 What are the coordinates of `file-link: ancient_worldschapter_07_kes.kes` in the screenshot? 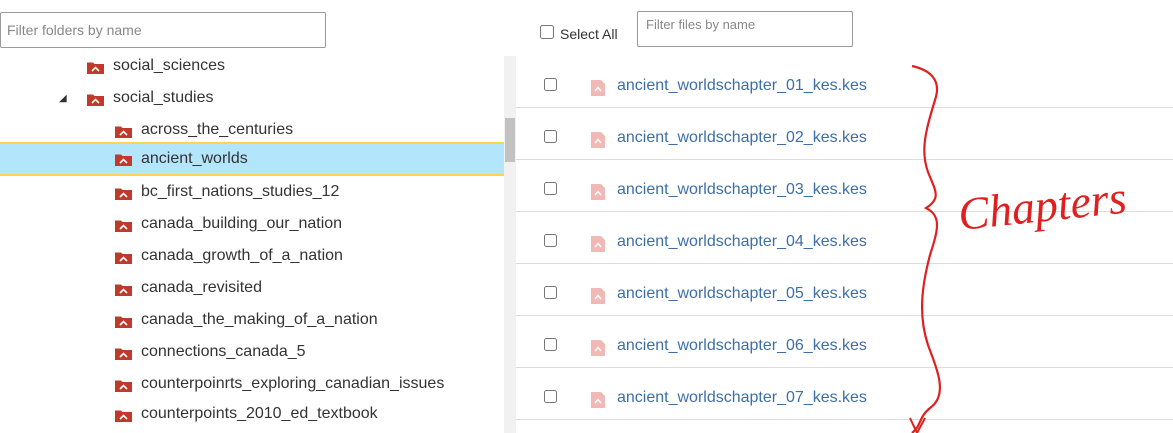 It's located at (742, 398).